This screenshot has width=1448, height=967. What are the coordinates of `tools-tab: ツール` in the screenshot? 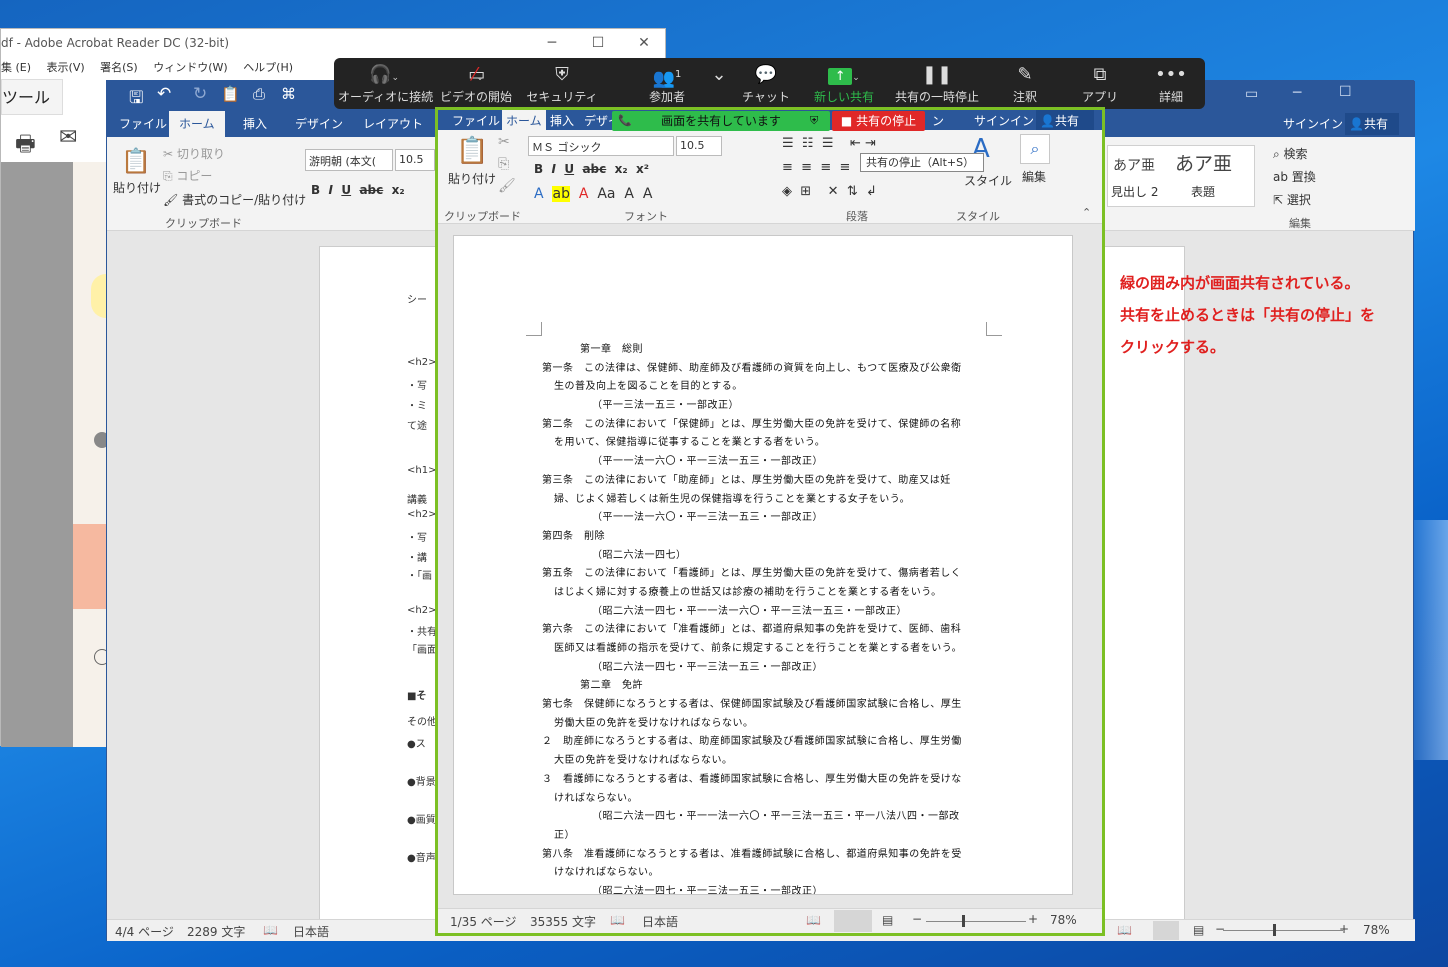 It's located at (32, 97).